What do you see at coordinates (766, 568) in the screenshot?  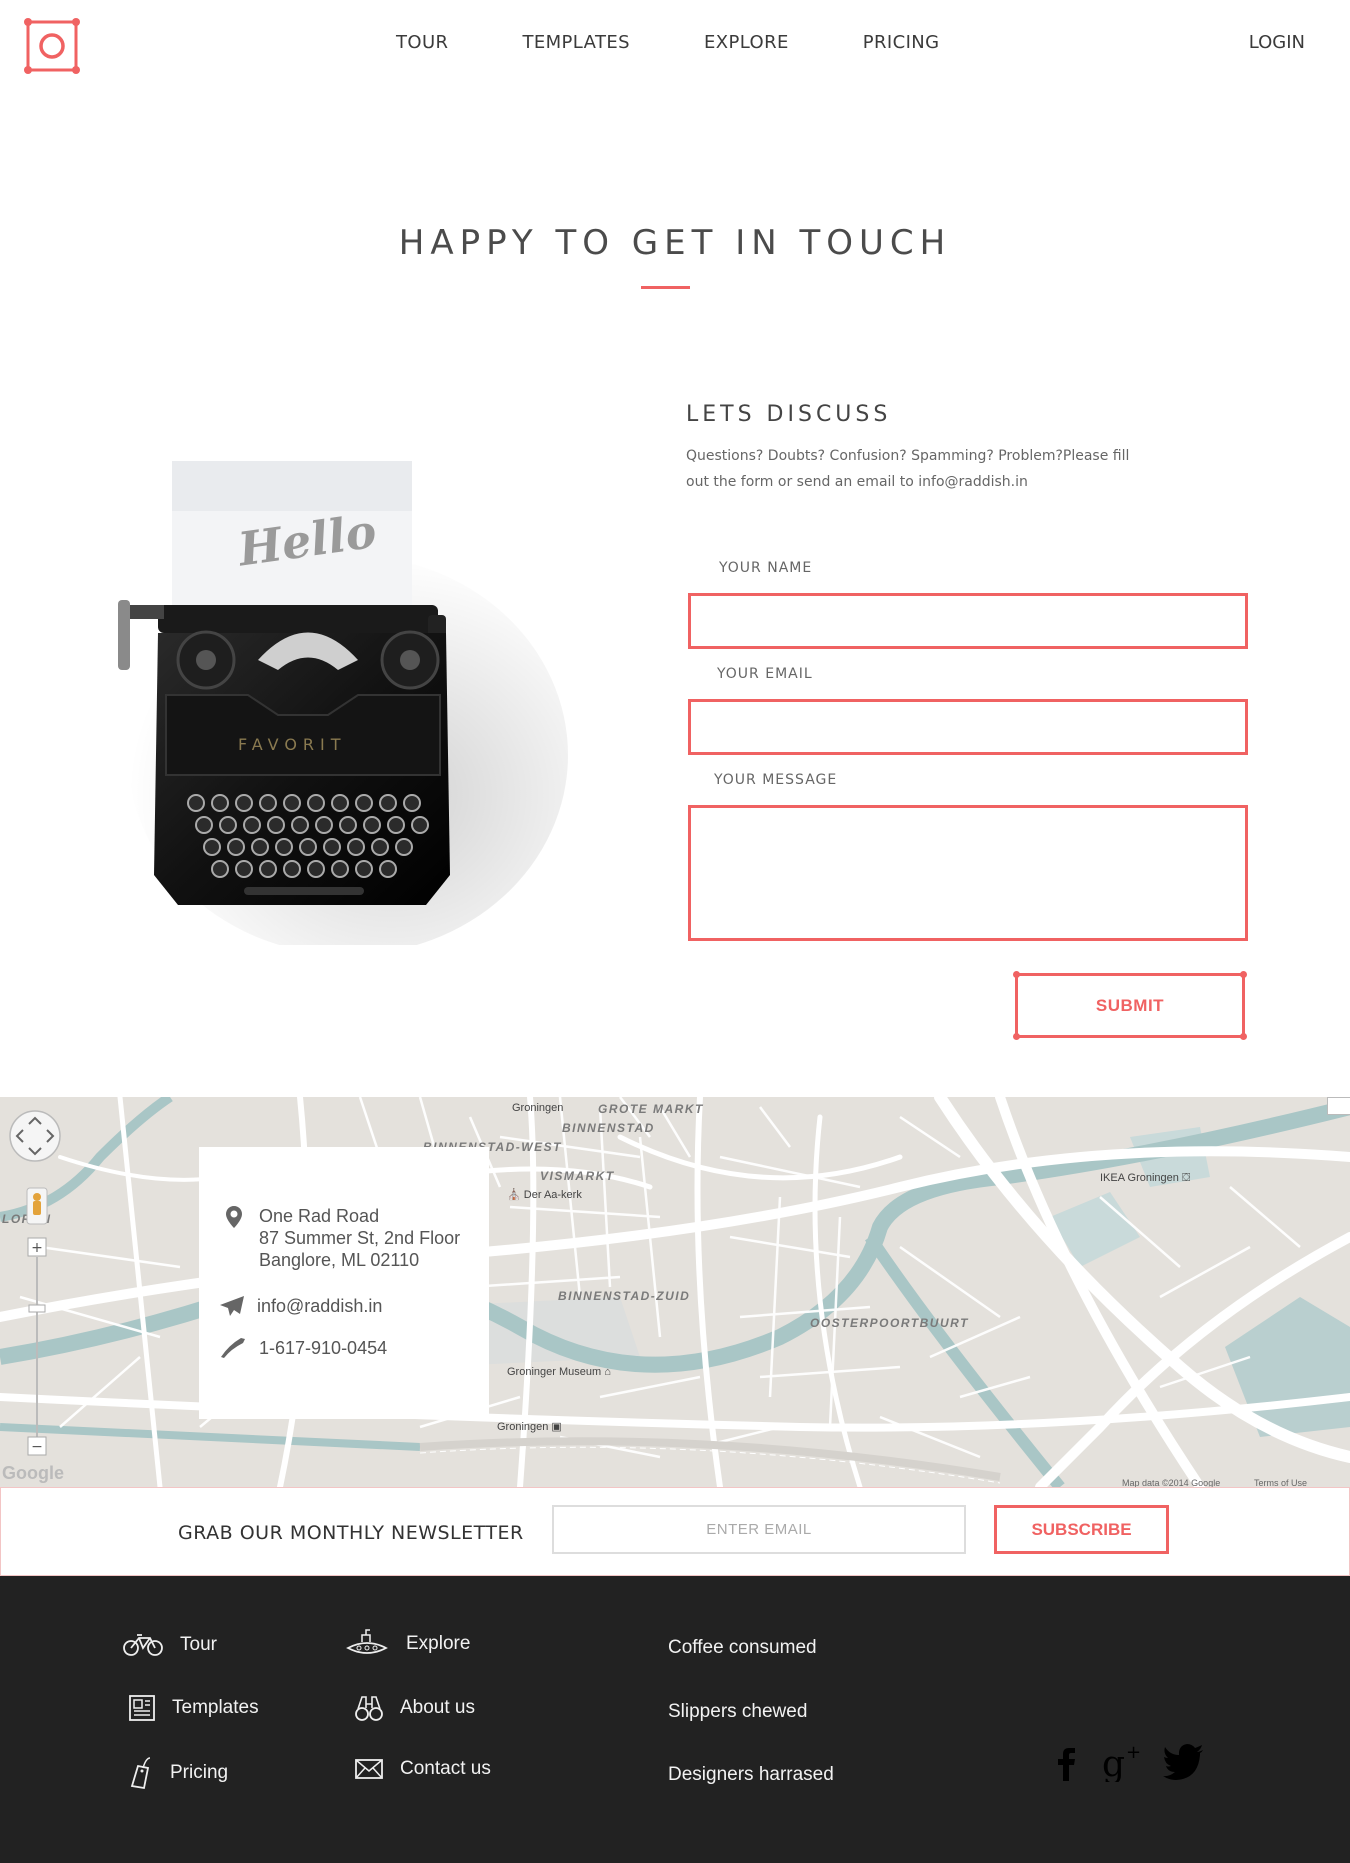 I see `name-label: YOUR NAME` at bounding box center [766, 568].